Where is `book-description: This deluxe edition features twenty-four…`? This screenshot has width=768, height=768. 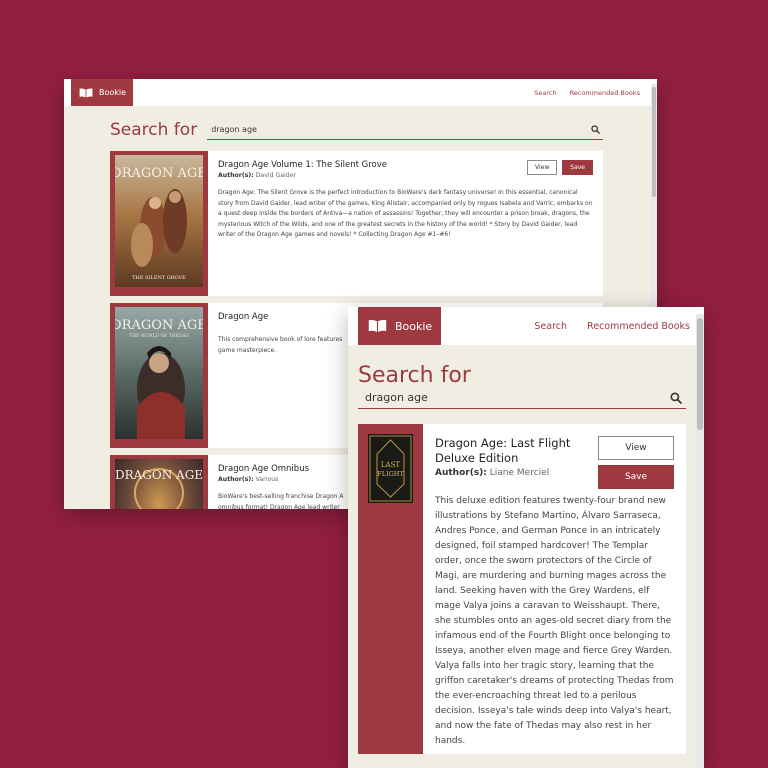
book-description: This deluxe edition features twenty-four… is located at coordinates (554, 621).